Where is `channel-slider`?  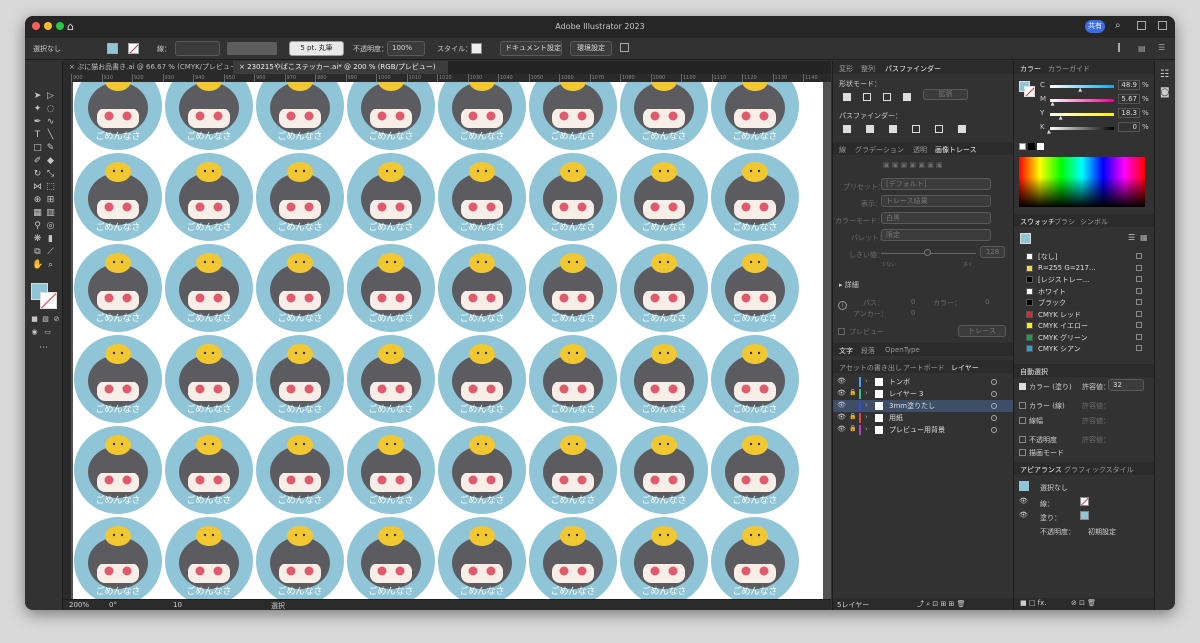
channel-slider is located at coordinates (1082, 128).